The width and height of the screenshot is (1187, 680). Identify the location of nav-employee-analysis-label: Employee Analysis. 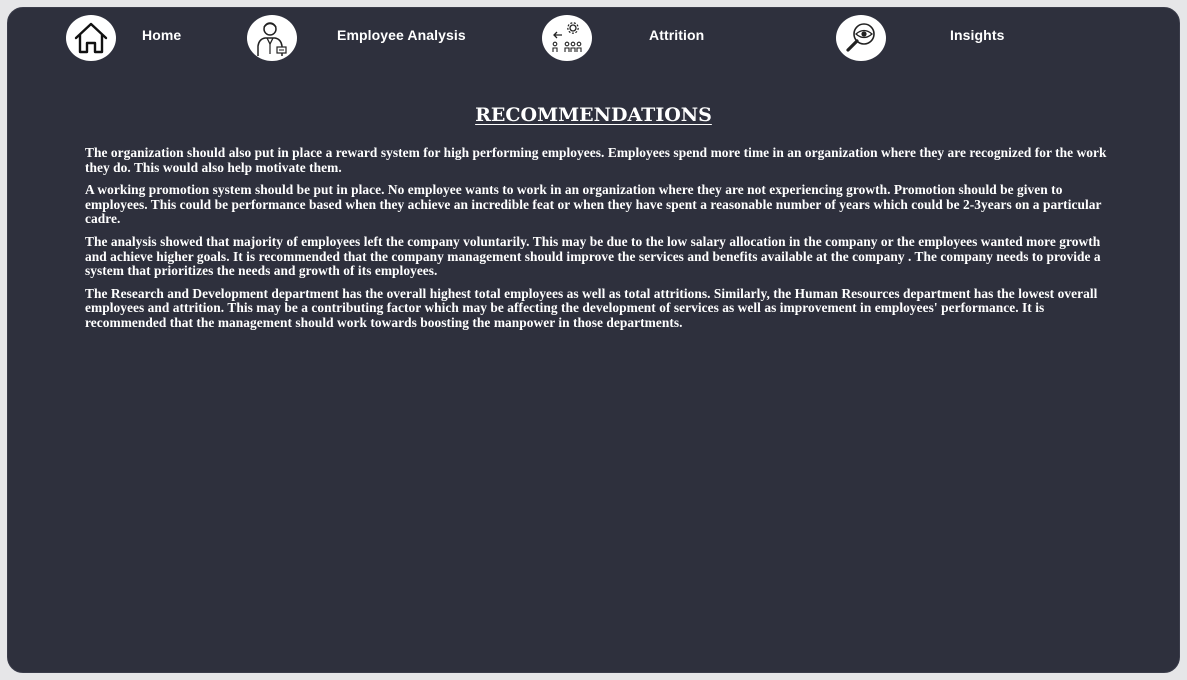
(401, 35).